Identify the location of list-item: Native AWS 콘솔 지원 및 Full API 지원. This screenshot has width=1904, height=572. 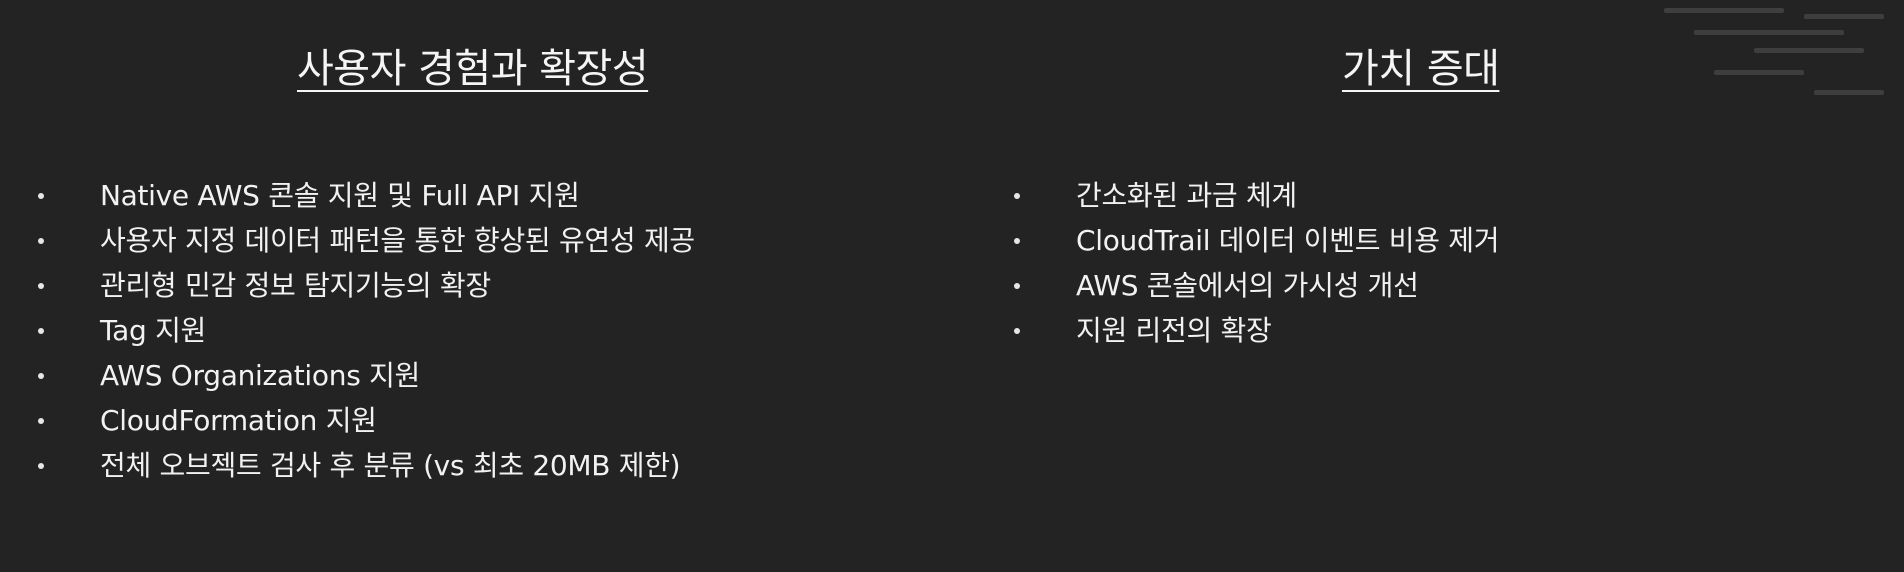
(366, 195).